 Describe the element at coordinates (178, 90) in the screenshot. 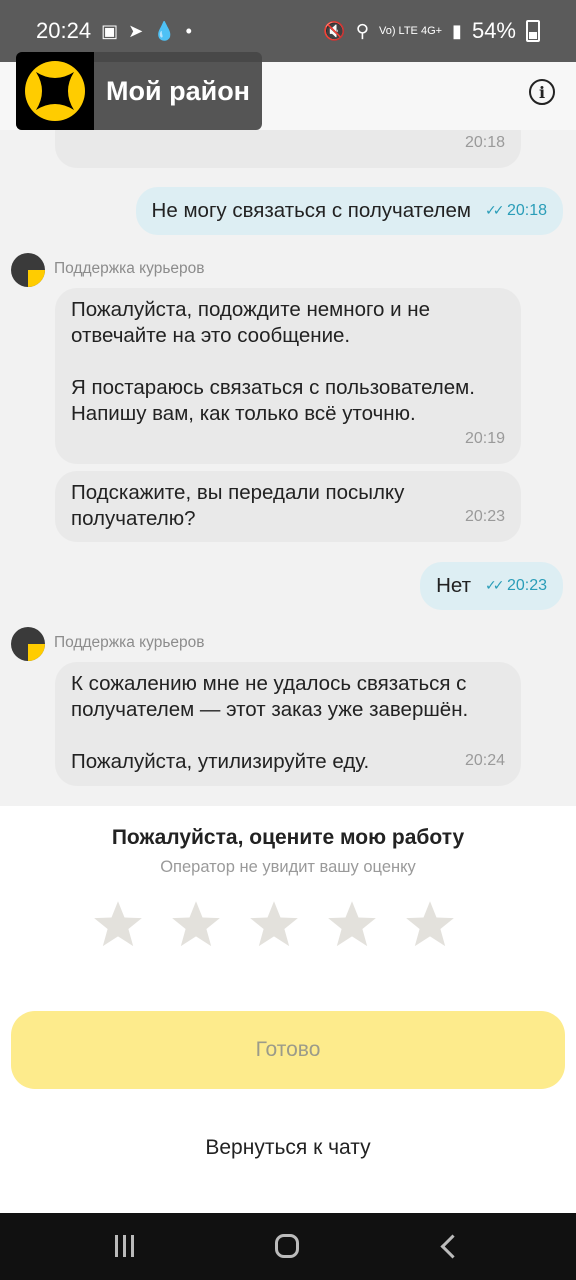

I see `app-title: Мой район` at that location.